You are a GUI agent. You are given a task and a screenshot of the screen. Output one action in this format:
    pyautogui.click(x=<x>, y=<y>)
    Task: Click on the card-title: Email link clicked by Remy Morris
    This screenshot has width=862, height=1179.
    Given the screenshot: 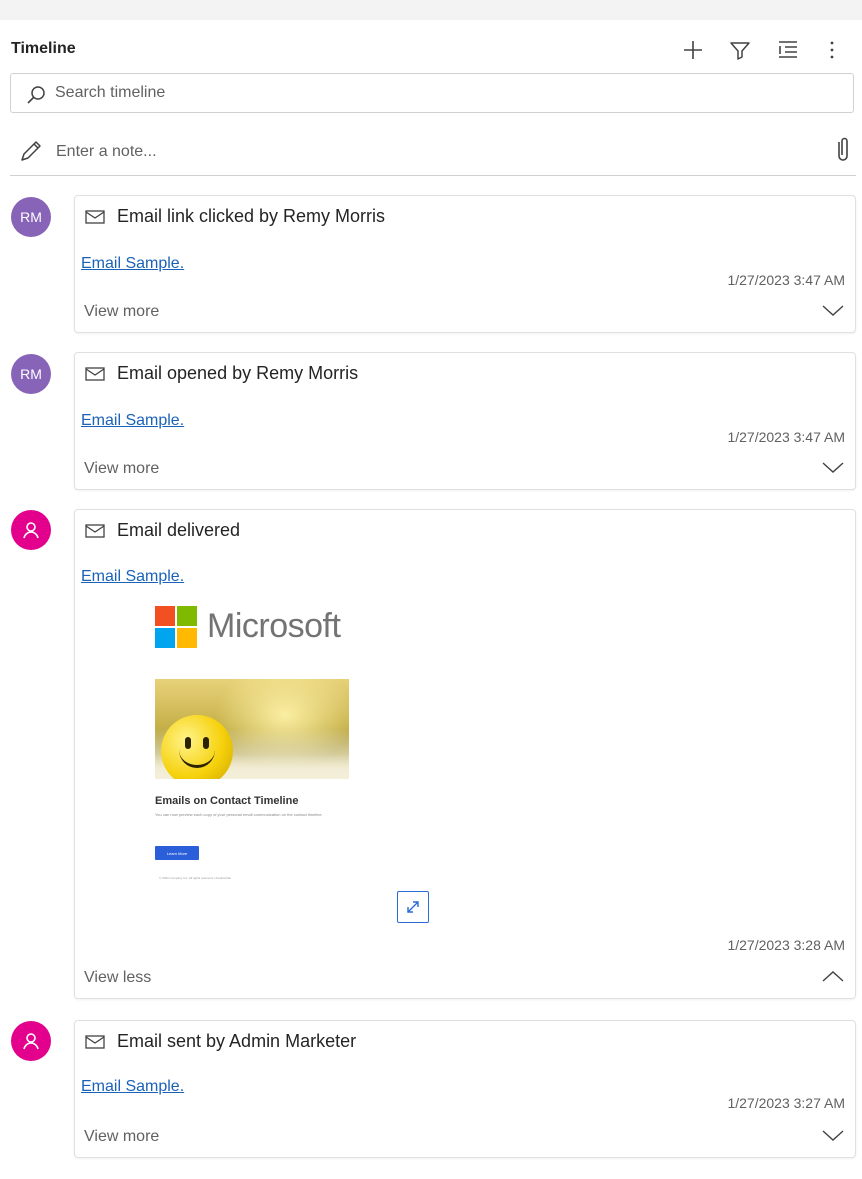 What is the action you would take?
    pyautogui.click(x=251, y=216)
    